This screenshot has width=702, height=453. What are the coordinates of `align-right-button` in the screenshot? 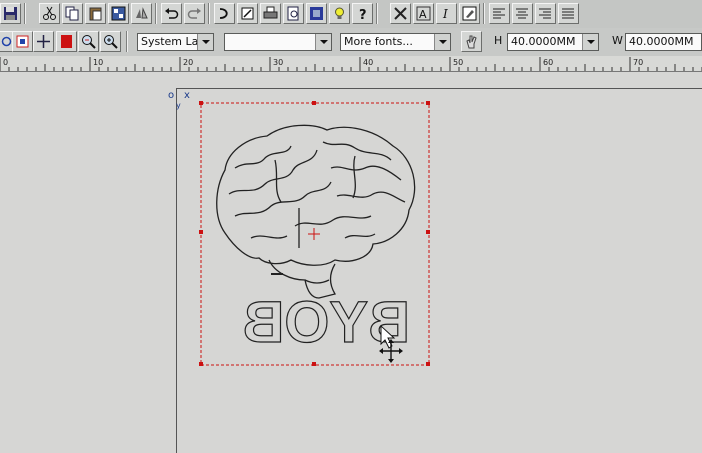 It's located at (545, 13).